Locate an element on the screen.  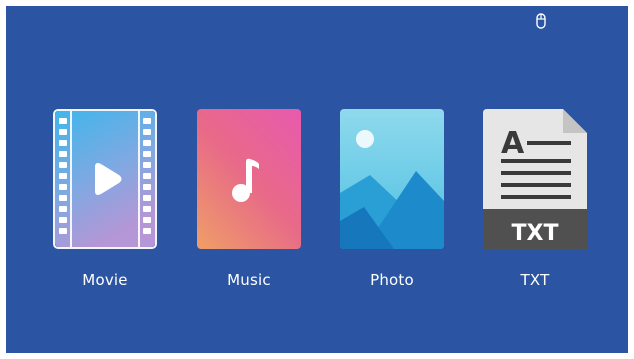
photo-tile is located at coordinates (392, 179).